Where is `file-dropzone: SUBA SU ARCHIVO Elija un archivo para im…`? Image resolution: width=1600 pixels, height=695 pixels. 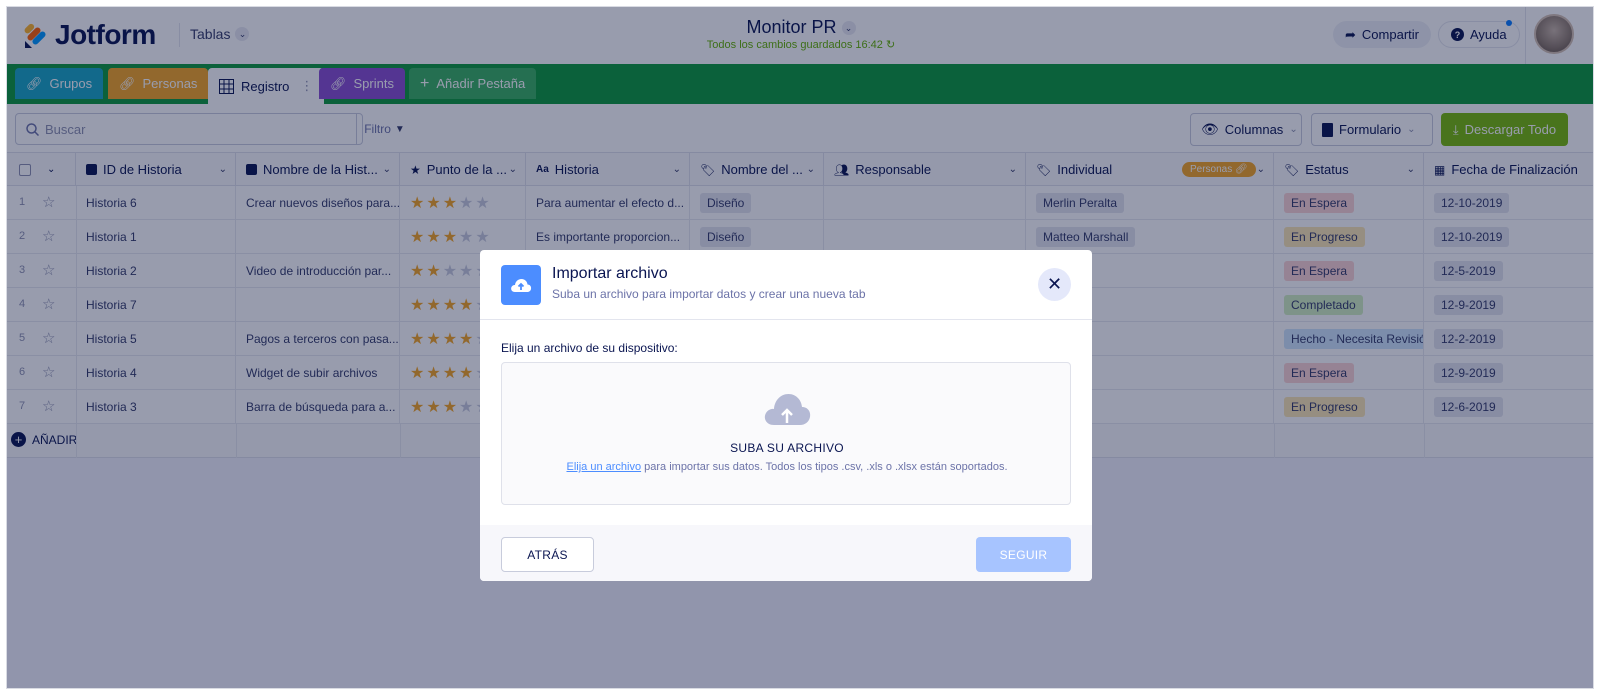
file-dropzone: SUBA SU ARCHIVO Elija un archivo para im… is located at coordinates (786, 433).